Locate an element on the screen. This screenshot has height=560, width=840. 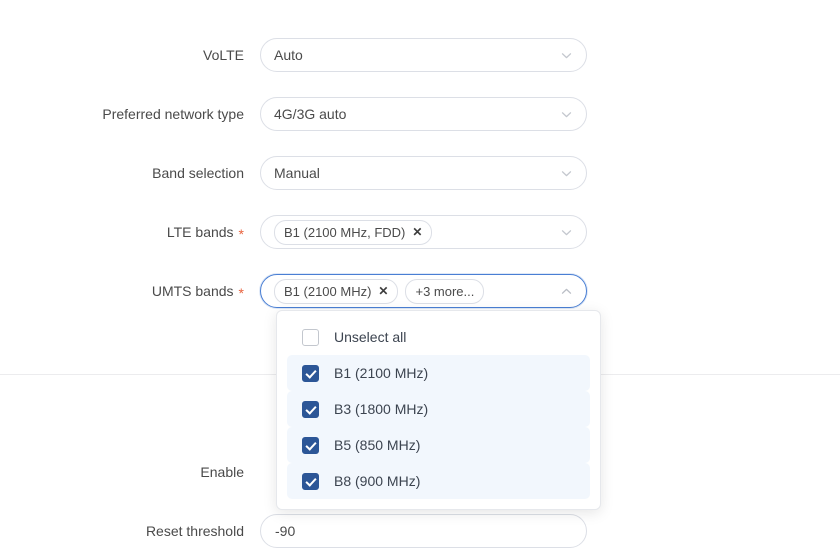
label-preferred-network-type: Preferred network type is located at coordinates (130, 114).